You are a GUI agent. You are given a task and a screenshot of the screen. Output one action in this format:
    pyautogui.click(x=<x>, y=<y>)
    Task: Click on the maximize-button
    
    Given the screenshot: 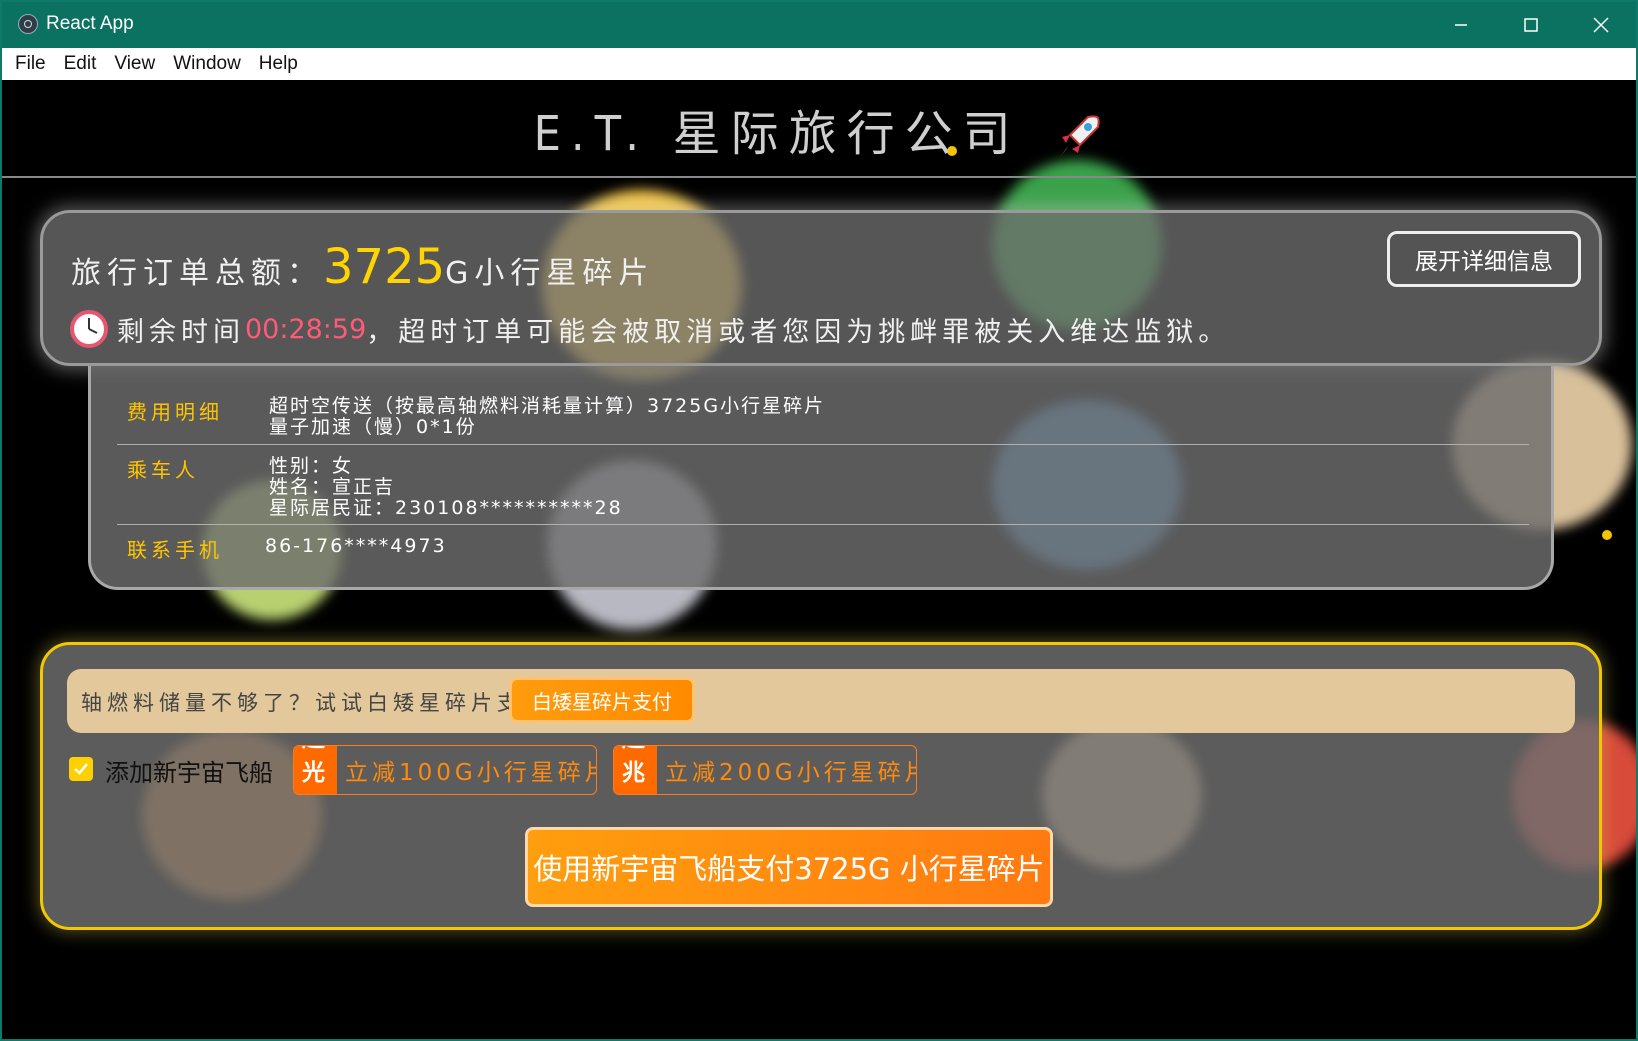 What is the action you would take?
    pyautogui.click(x=1531, y=25)
    